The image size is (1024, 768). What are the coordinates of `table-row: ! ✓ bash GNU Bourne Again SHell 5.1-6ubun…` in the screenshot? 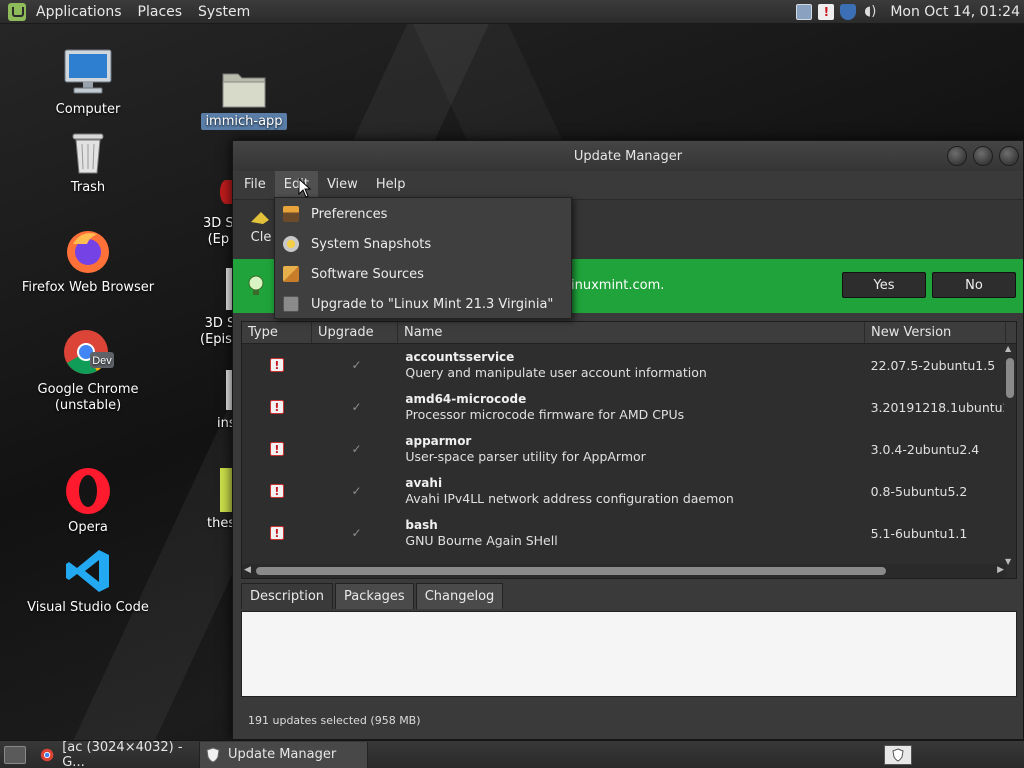 It's located at (629, 533).